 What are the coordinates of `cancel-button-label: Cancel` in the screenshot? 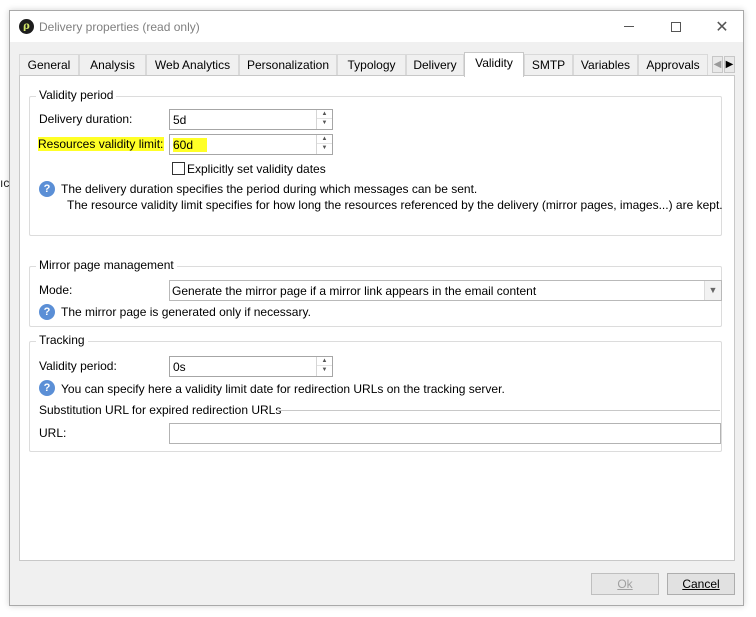 It's located at (701, 584).